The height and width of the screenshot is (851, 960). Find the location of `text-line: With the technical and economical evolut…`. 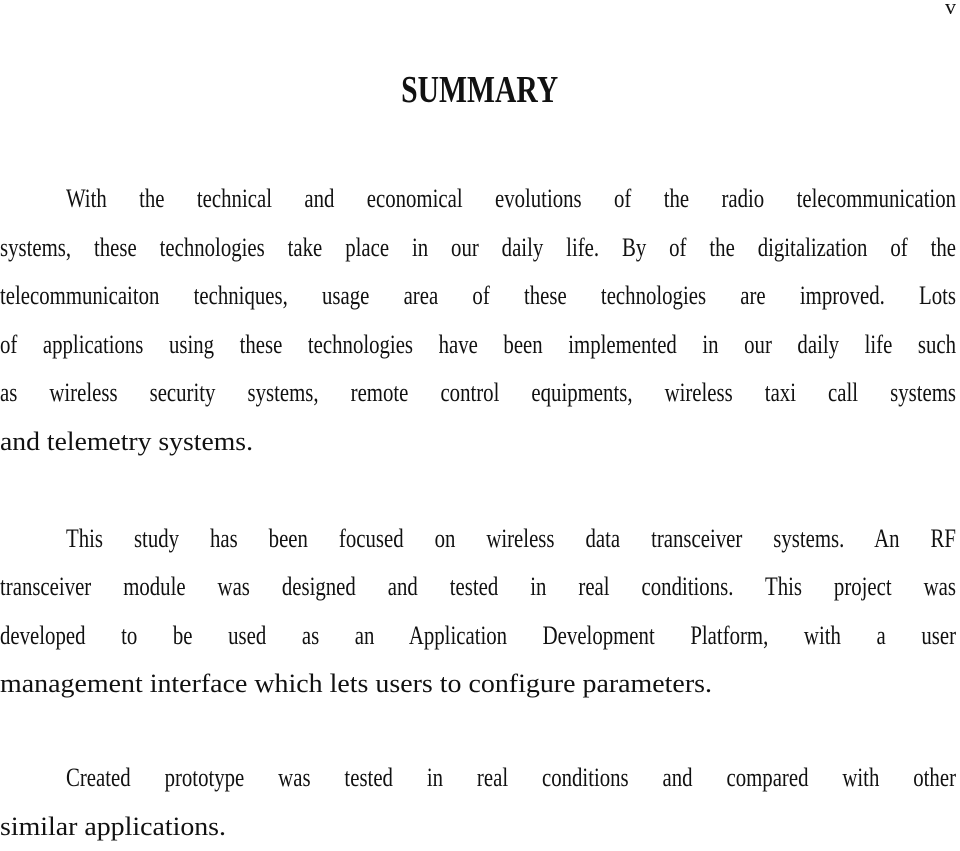

text-line: With the technical and economical evolut… is located at coordinates (511, 198).